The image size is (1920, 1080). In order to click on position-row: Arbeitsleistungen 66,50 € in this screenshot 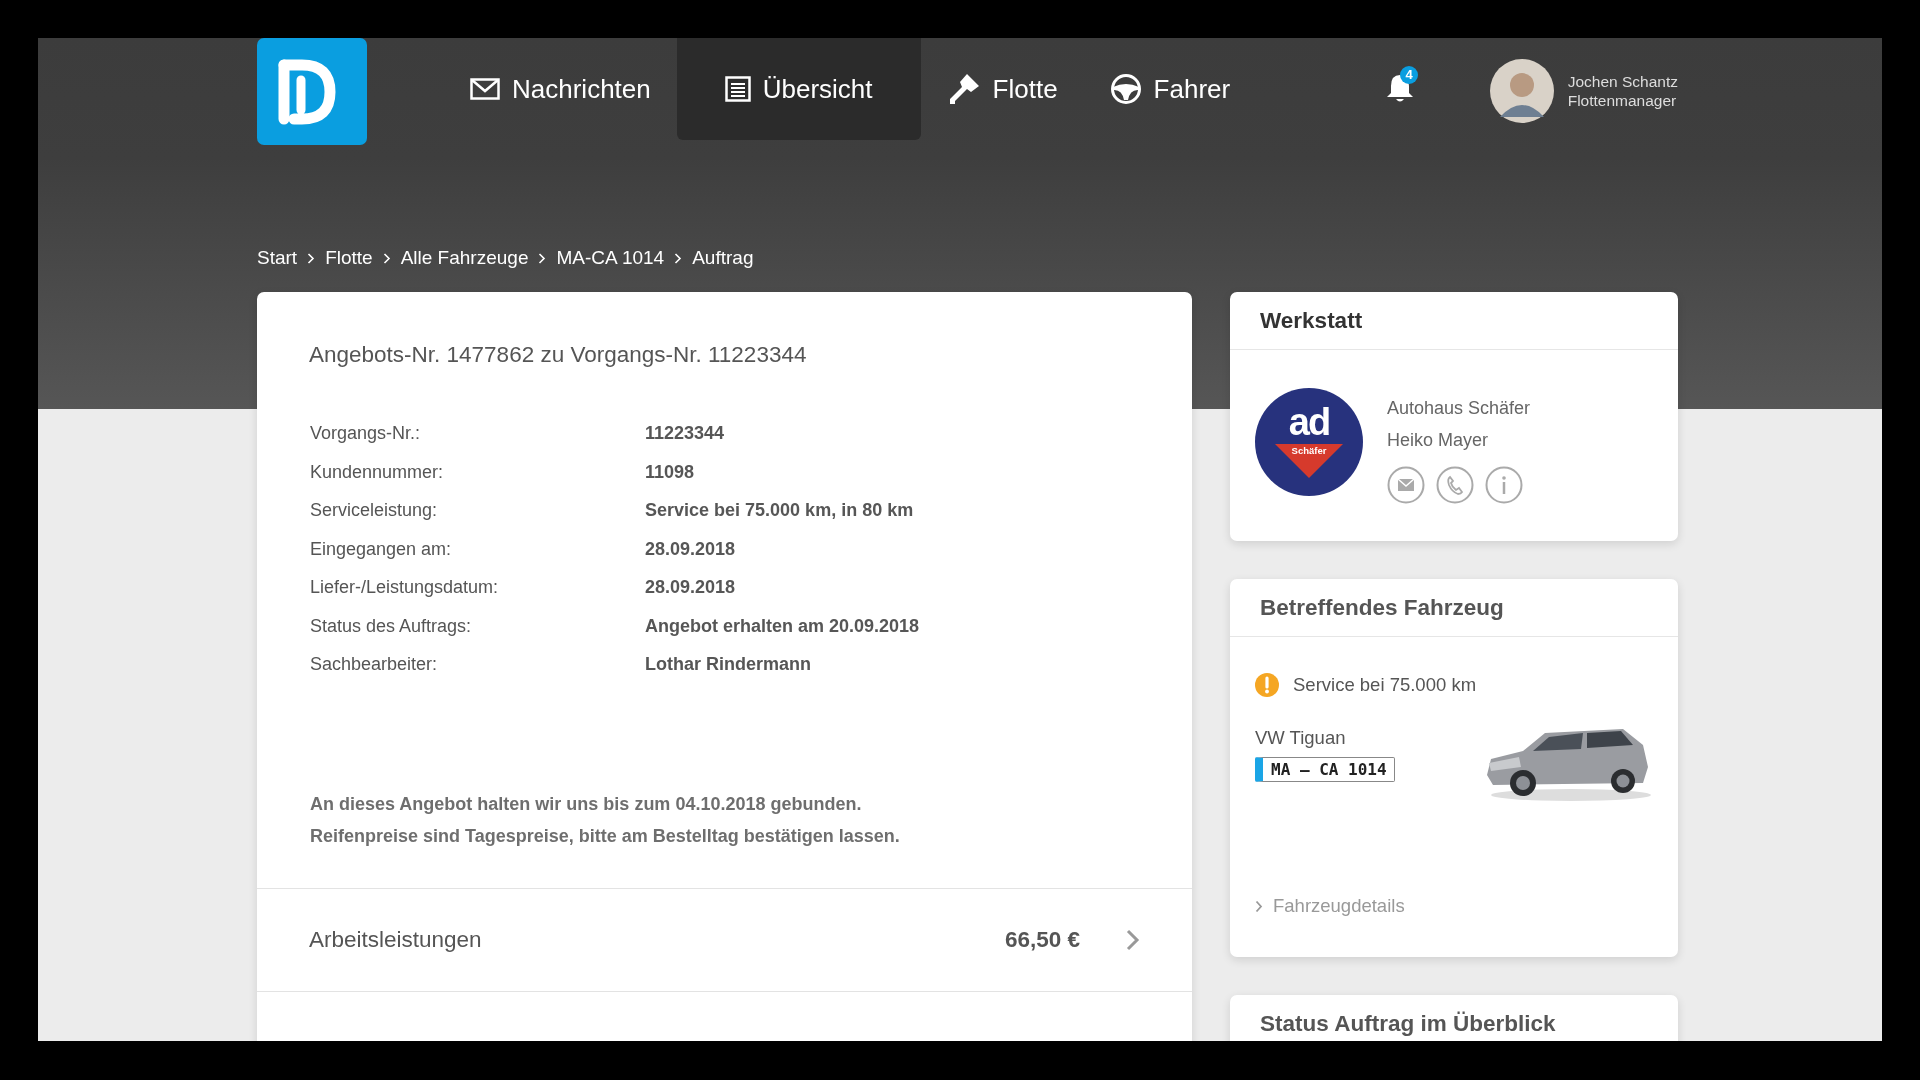, I will do `click(724, 939)`.